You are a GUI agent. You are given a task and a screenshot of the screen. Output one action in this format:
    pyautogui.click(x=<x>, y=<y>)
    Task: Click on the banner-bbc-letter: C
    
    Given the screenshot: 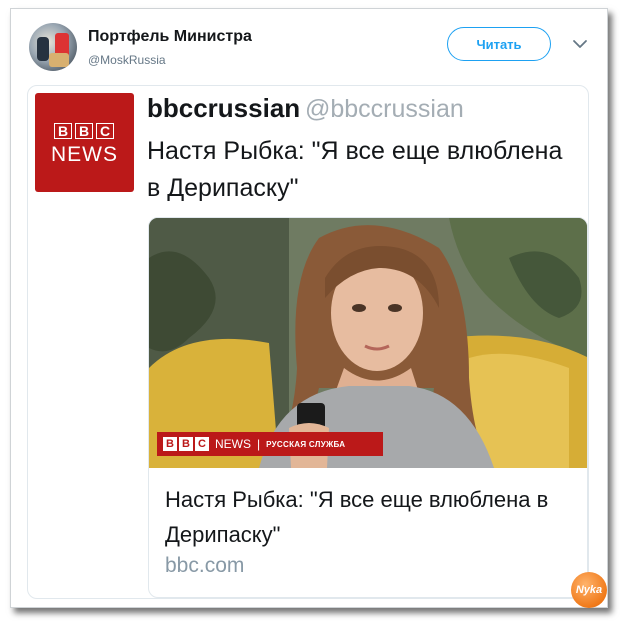 What is the action you would take?
    pyautogui.click(x=202, y=444)
    